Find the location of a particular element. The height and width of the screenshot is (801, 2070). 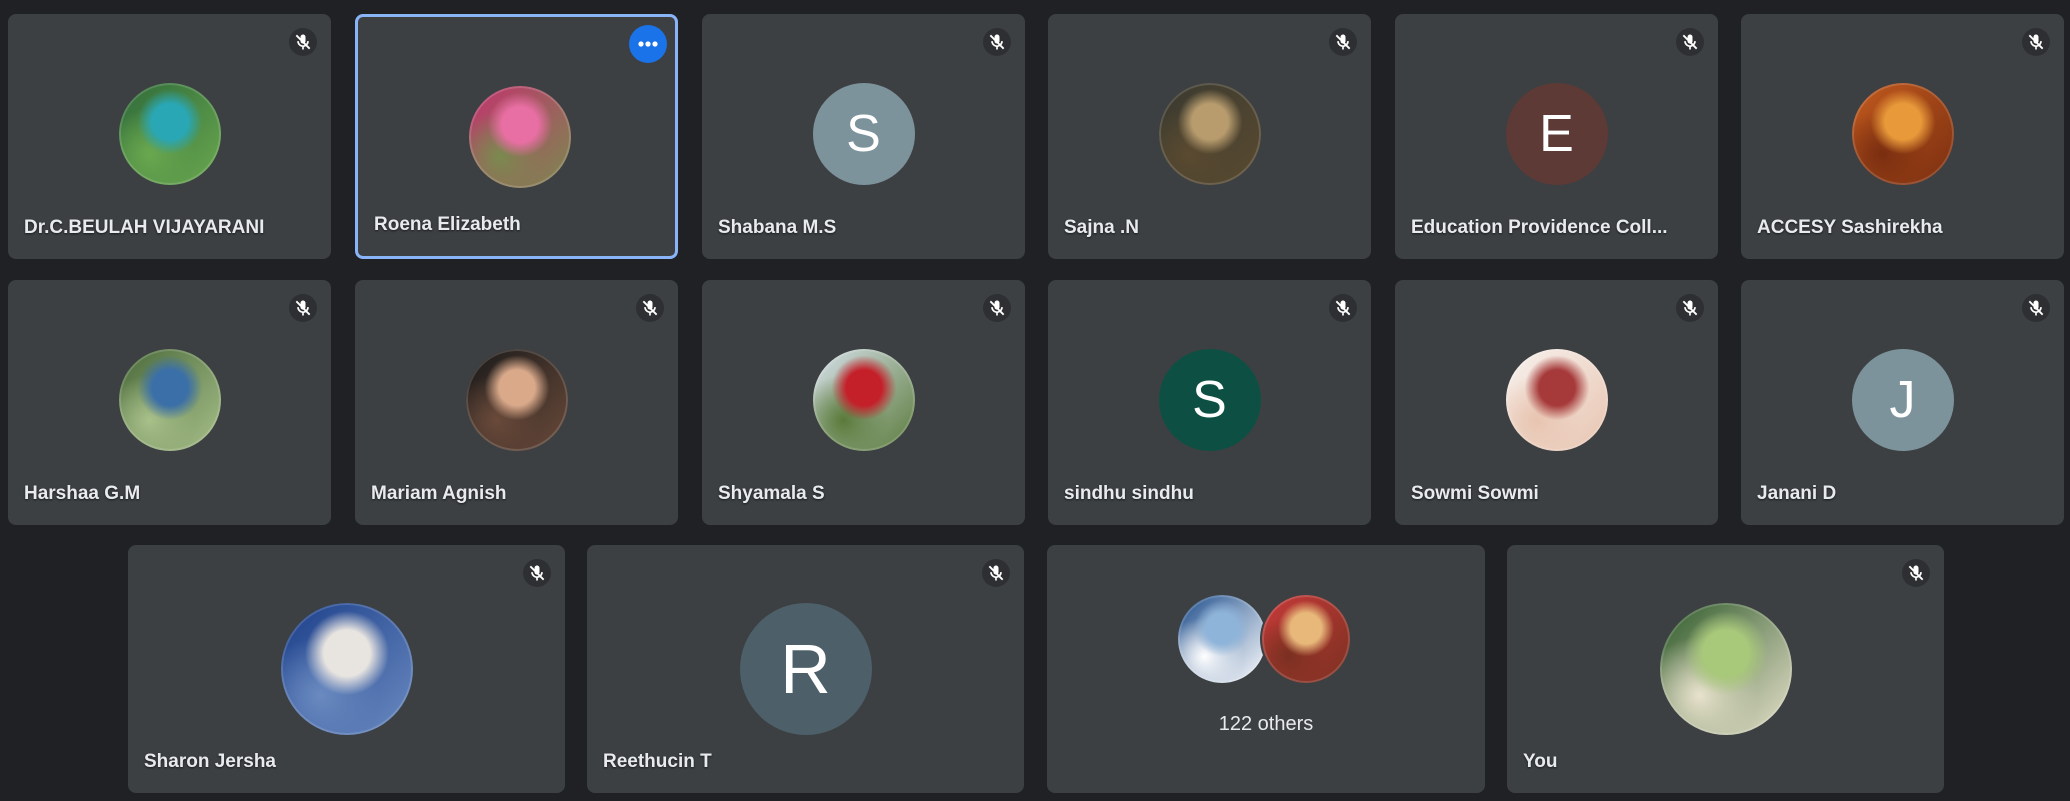

others-count-label: 122 others is located at coordinates (1266, 724).